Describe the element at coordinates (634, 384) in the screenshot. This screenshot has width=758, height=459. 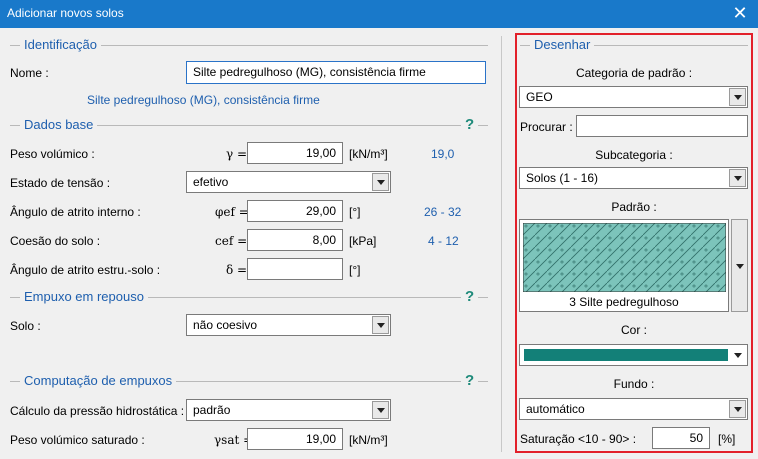
I see `fundo-label: Fundo :` at that location.